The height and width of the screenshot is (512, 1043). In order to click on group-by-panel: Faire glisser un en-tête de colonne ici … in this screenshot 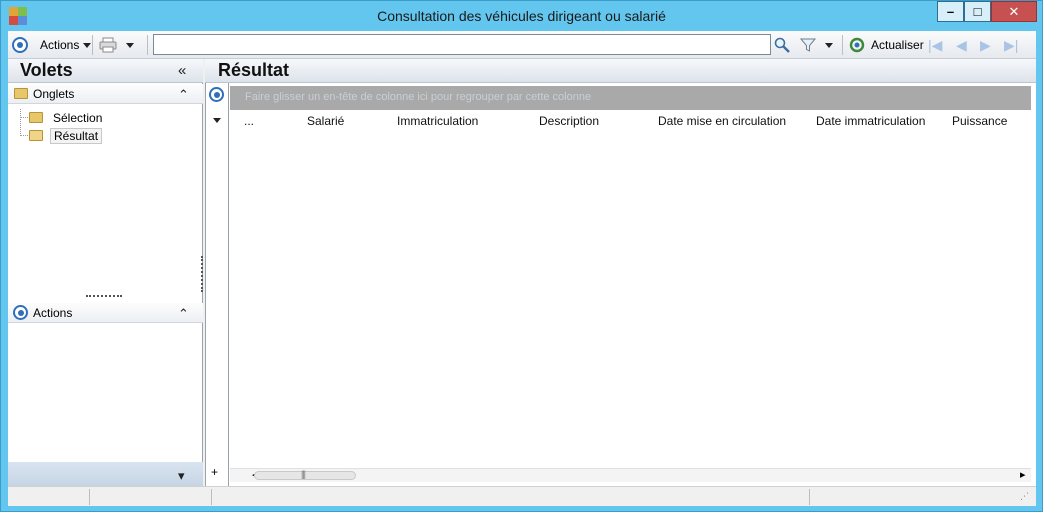, I will do `click(630, 98)`.